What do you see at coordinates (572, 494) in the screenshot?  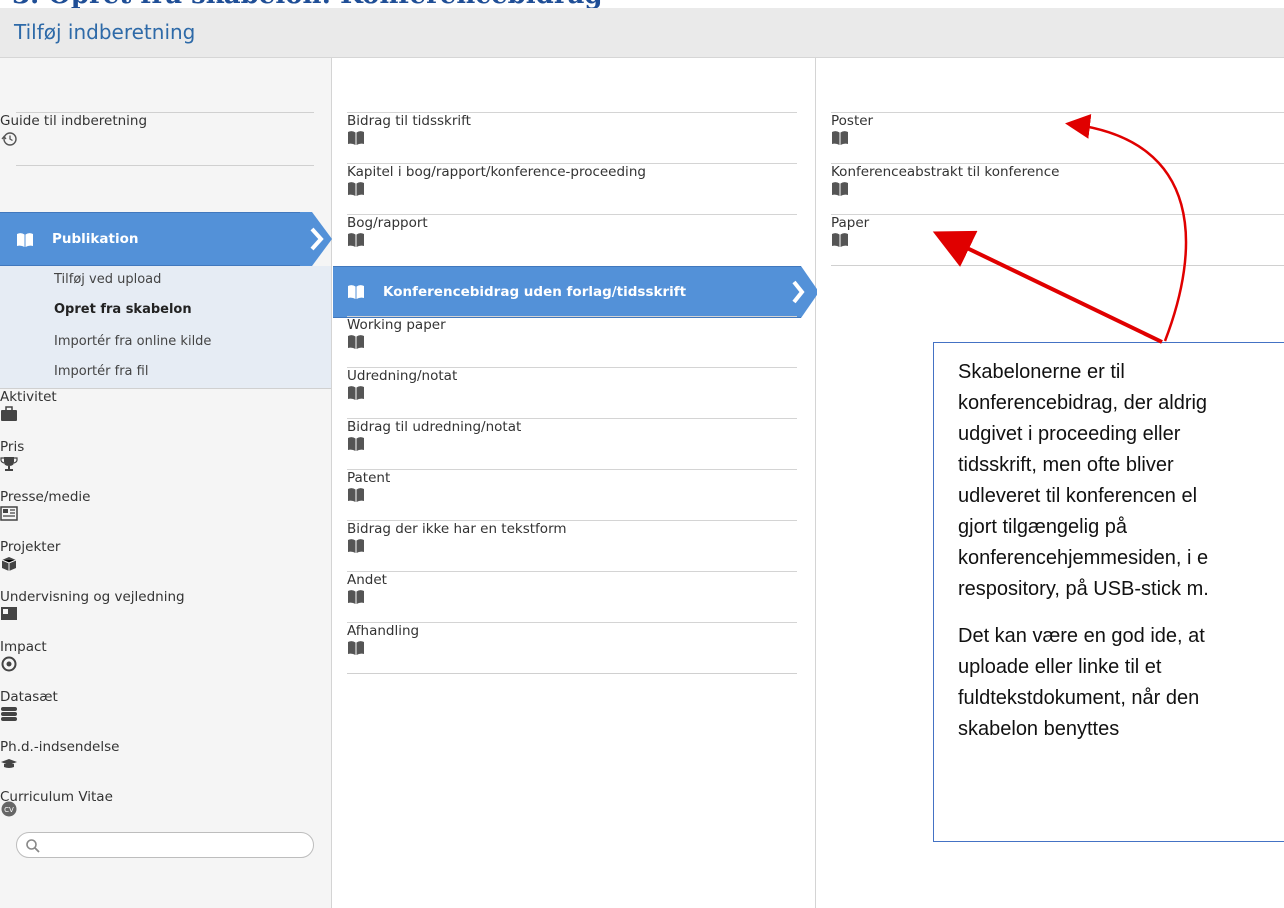 I see `middle-item: Patent` at bounding box center [572, 494].